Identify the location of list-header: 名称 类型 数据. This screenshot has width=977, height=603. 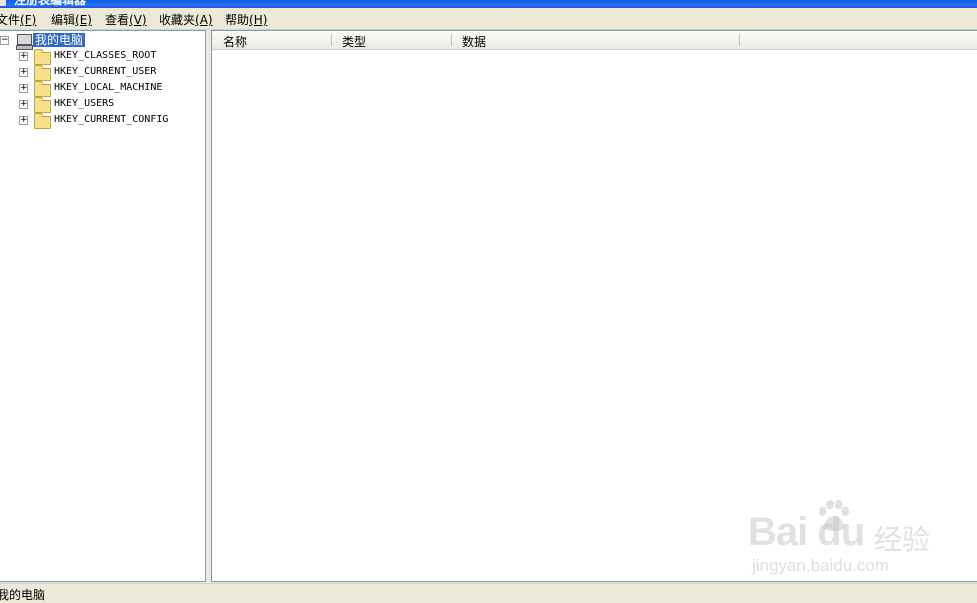
(594, 40).